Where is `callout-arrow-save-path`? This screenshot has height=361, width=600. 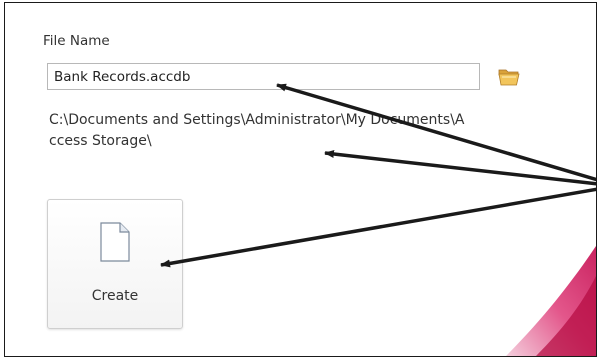 callout-arrow-save-path is located at coordinates (460, 168).